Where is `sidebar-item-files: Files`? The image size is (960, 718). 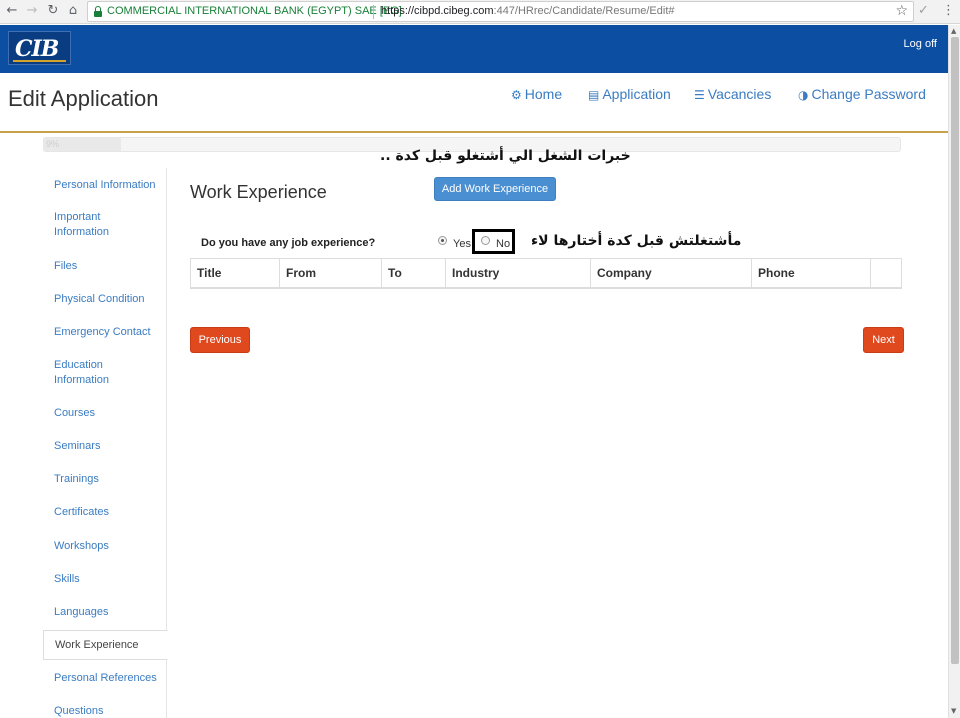
sidebar-item-files: Files is located at coordinates (105, 266).